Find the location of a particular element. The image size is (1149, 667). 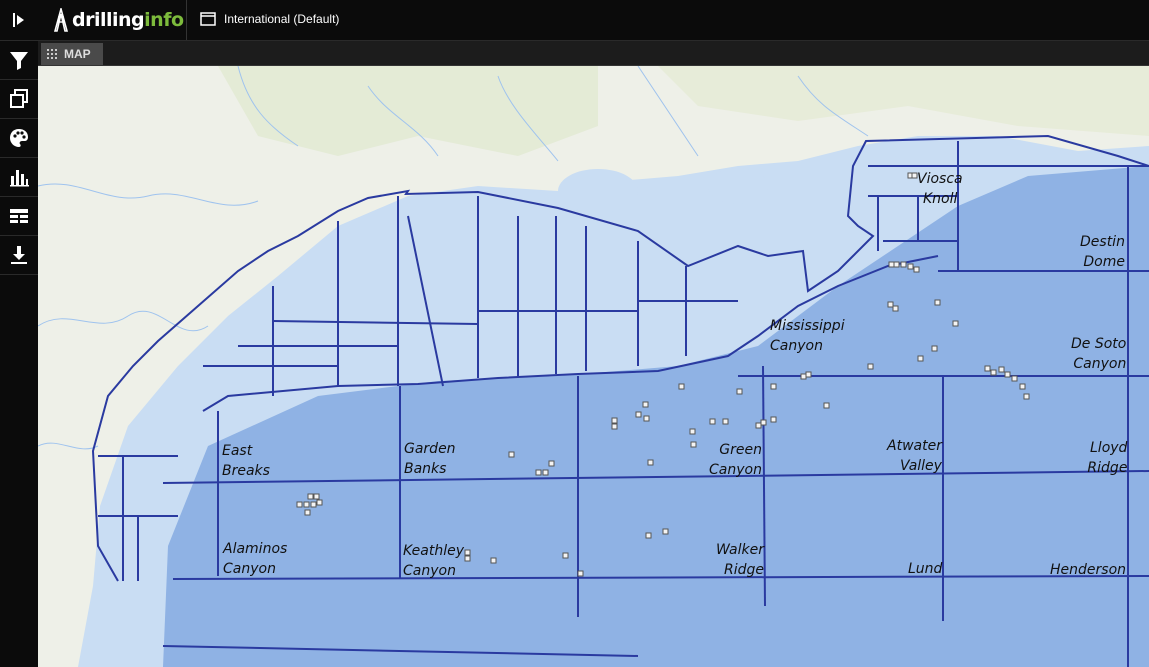

filter-icon is located at coordinates (19, 61).